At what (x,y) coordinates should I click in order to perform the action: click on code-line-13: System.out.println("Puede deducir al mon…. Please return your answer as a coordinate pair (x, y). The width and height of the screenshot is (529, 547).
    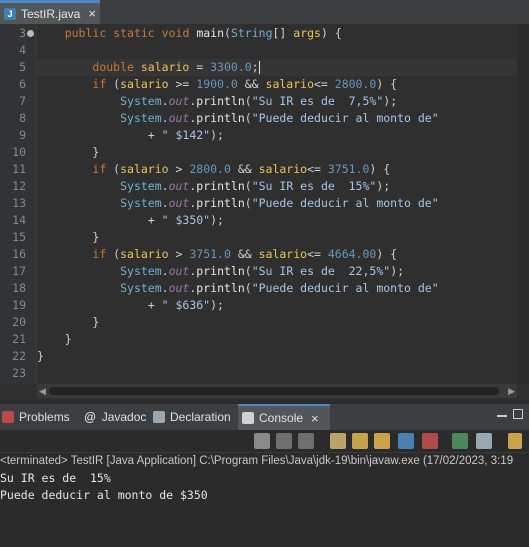
    Looking at the image, I should click on (279, 203).